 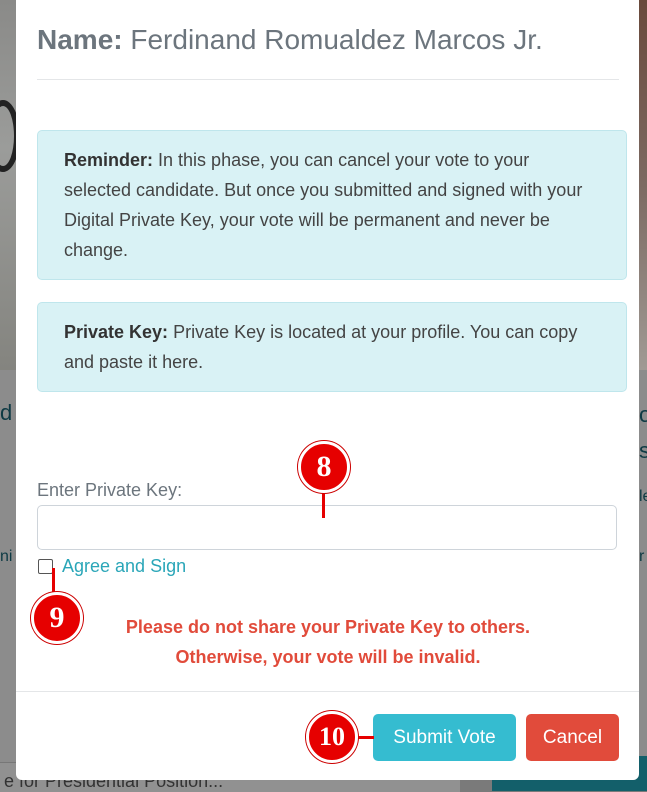 What do you see at coordinates (6, 556) in the screenshot?
I see `background-text: ni` at bounding box center [6, 556].